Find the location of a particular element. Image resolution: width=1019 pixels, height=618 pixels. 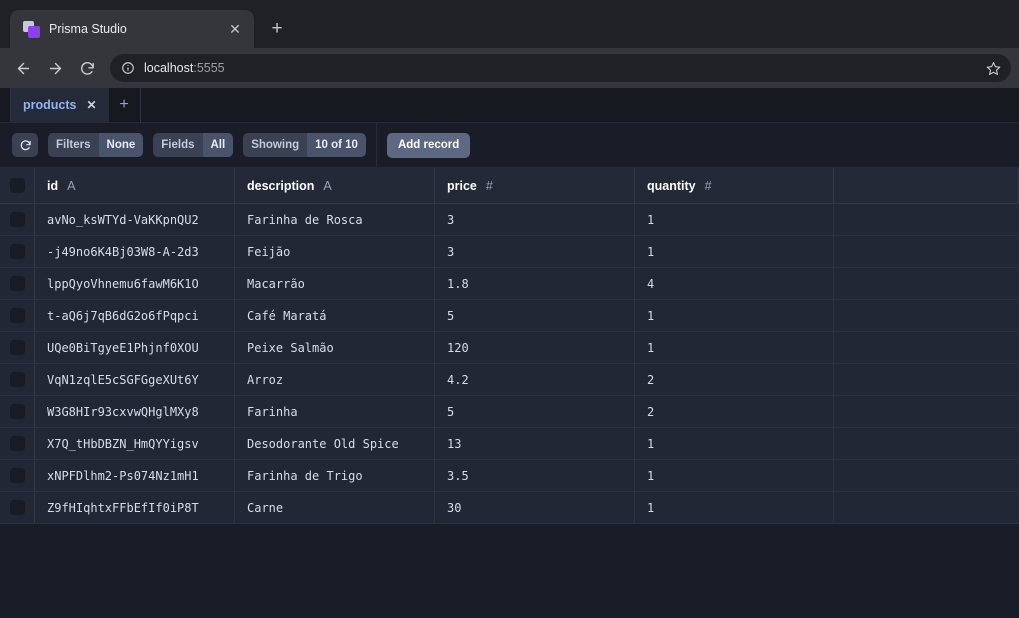

bookmark-star-icon is located at coordinates (993, 68).